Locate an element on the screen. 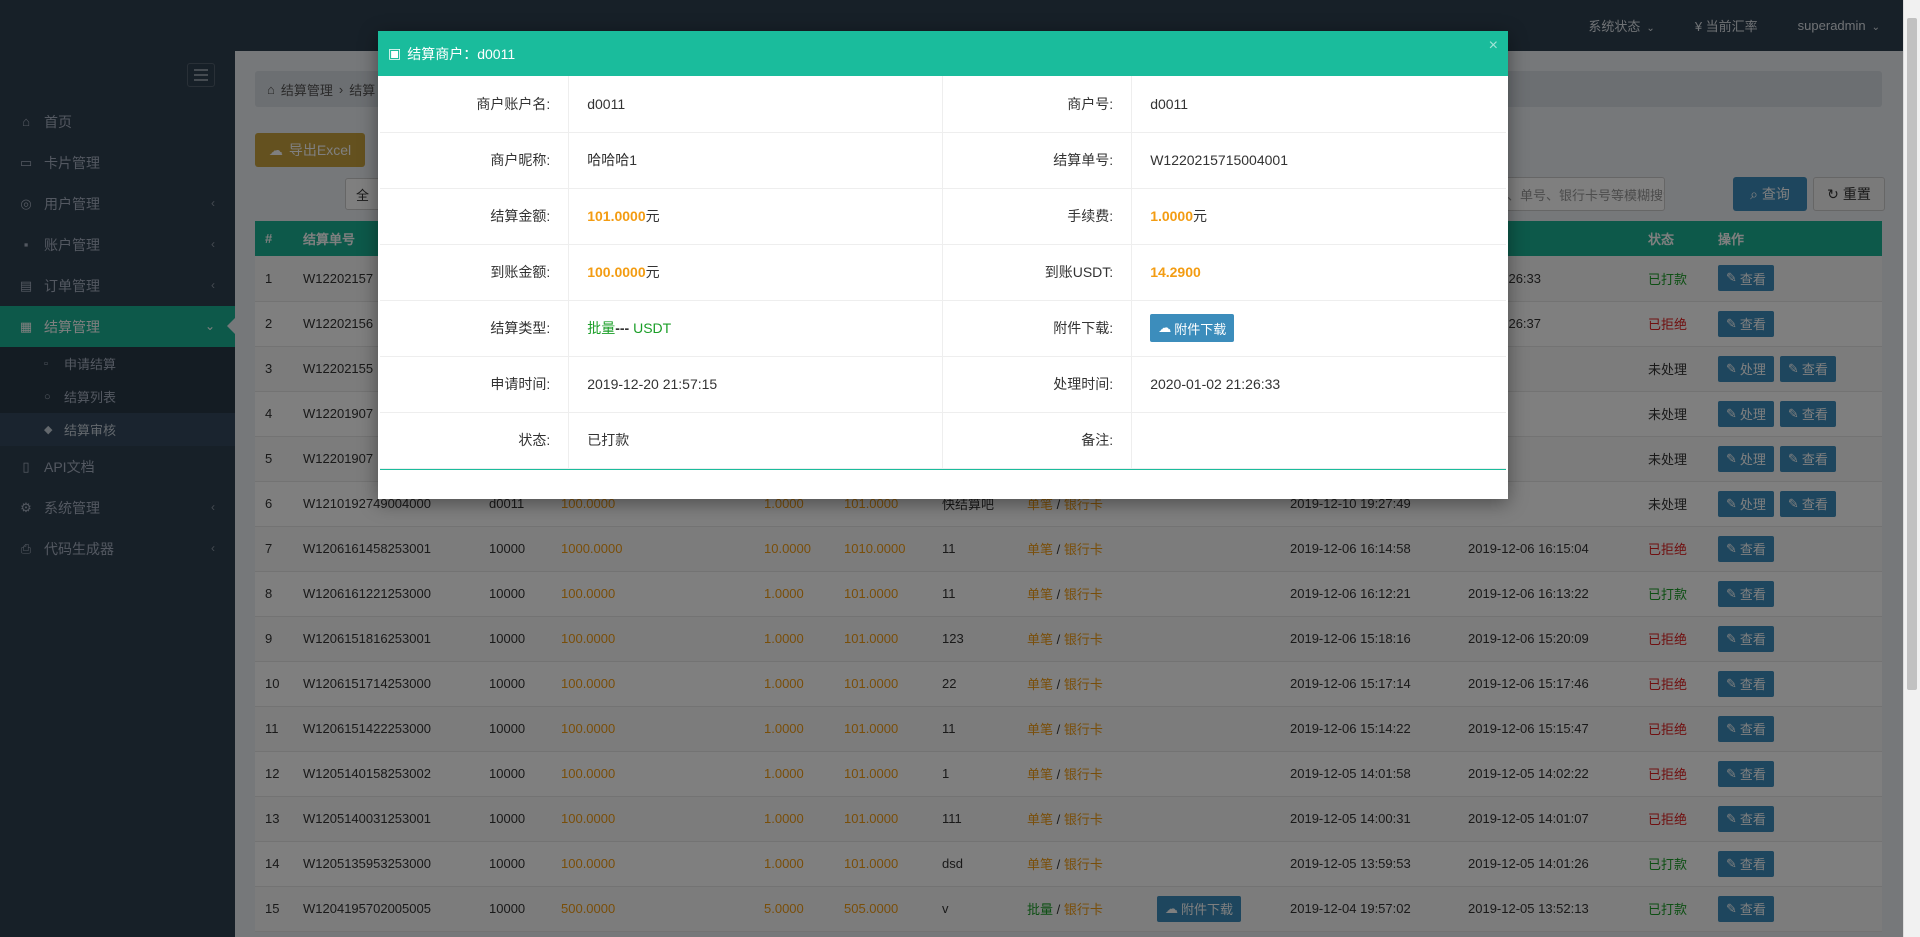 This screenshot has height=937, width=1920. settlement-type-cell: 批量--- USDT is located at coordinates (756, 328).